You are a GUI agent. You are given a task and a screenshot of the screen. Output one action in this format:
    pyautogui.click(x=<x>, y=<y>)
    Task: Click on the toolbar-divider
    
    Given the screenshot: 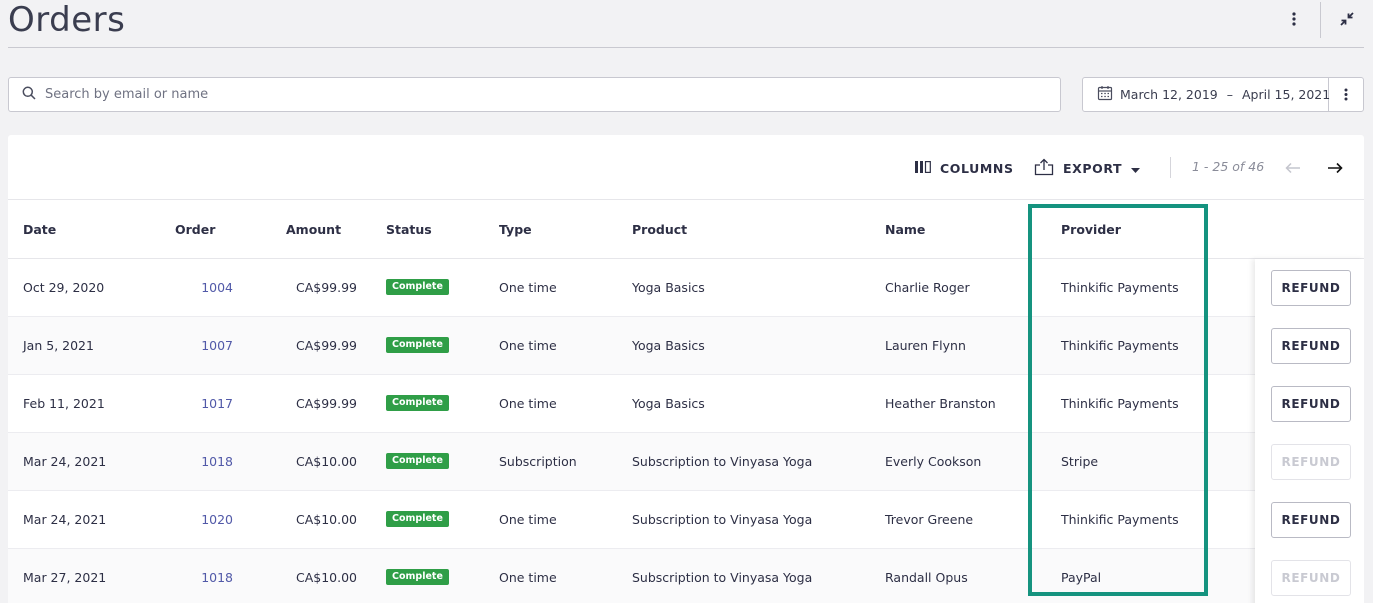 What is the action you would take?
    pyautogui.click(x=1170, y=167)
    